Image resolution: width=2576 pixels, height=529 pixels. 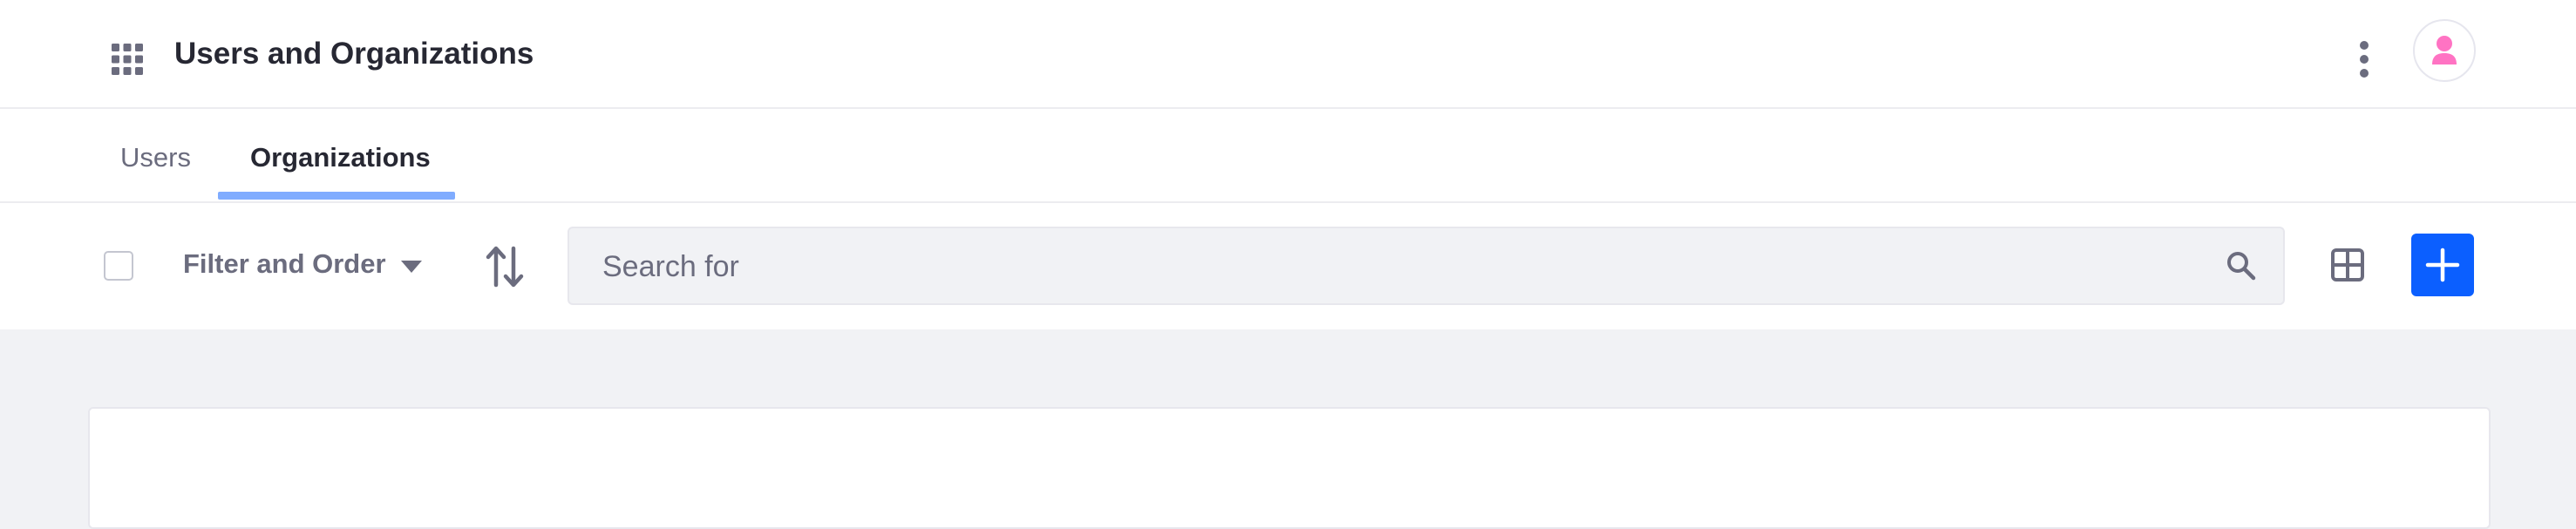 What do you see at coordinates (354, 54) in the screenshot?
I see `page-title: Users and Organizations` at bounding box center [354, 54].